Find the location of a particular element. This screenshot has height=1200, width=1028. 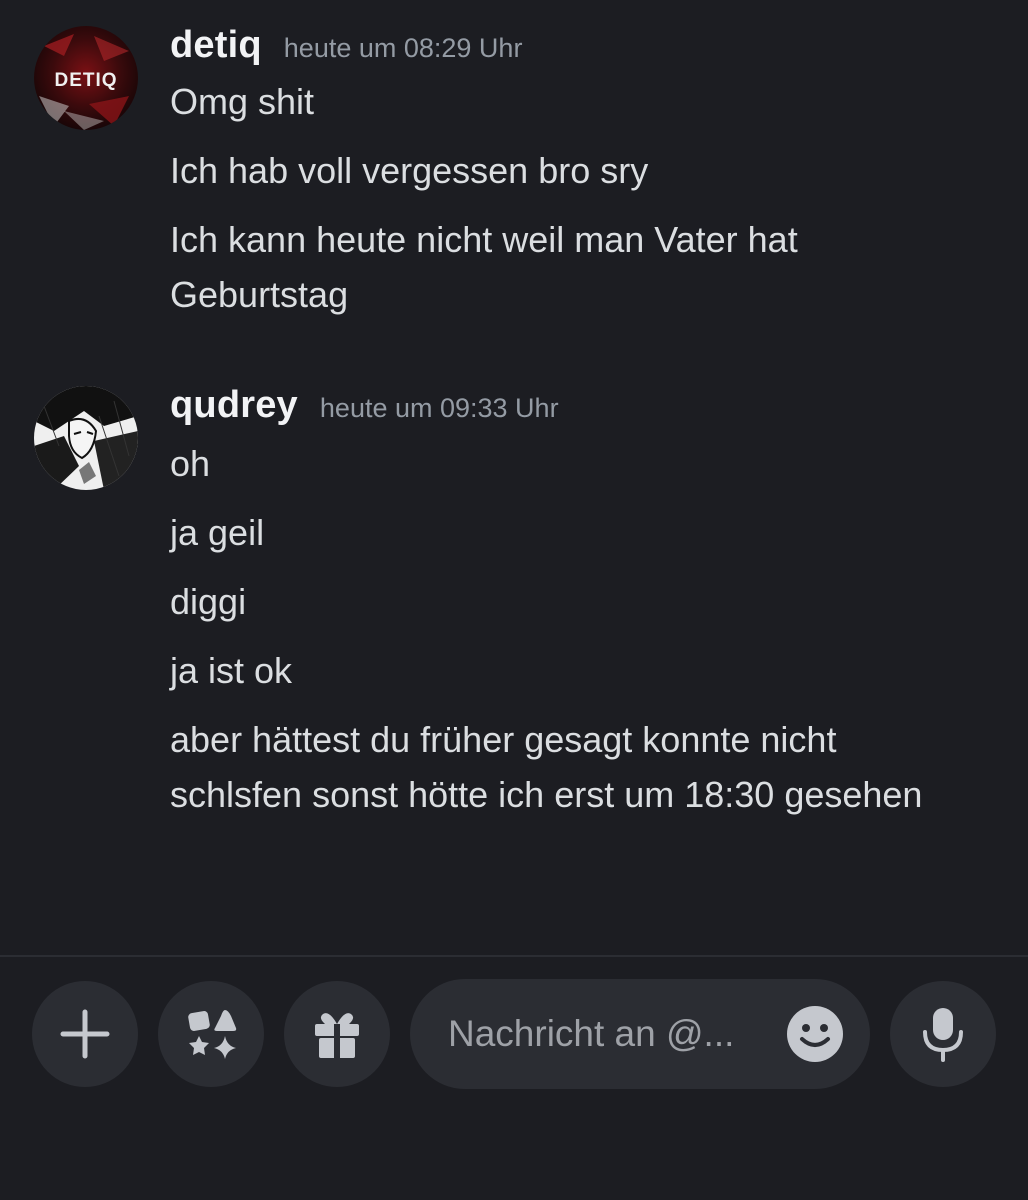

gift-icon is located at coordinates (337, 1035).